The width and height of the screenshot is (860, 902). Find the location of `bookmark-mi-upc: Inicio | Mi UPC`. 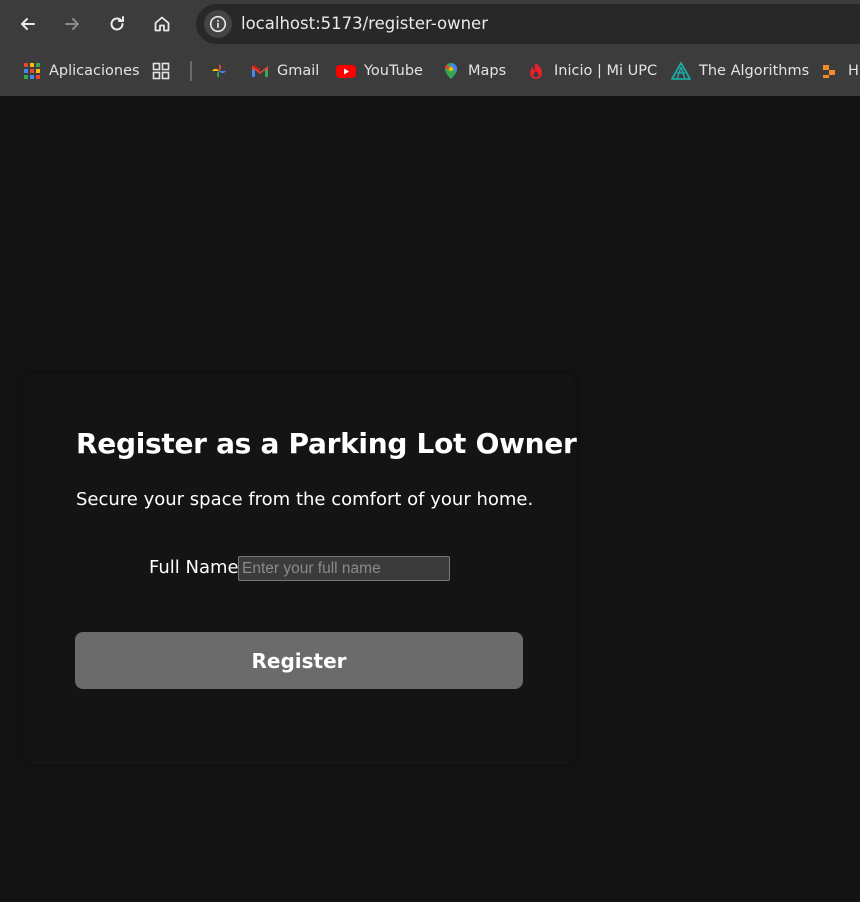

bookmark-mi-upc: Inicio | Mi UPC is located at coordinates (591, 71).